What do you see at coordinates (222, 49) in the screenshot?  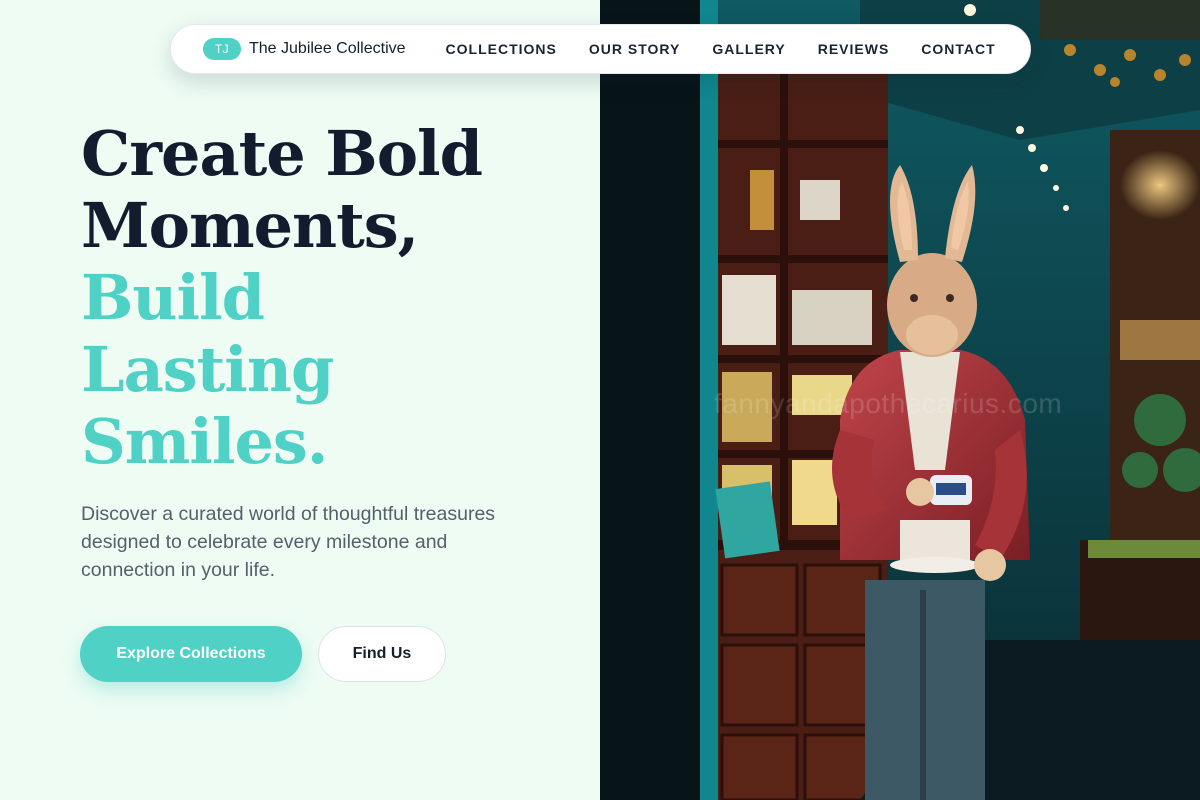 I see `logo-badge: TJ` at bounding box center [222, 49].